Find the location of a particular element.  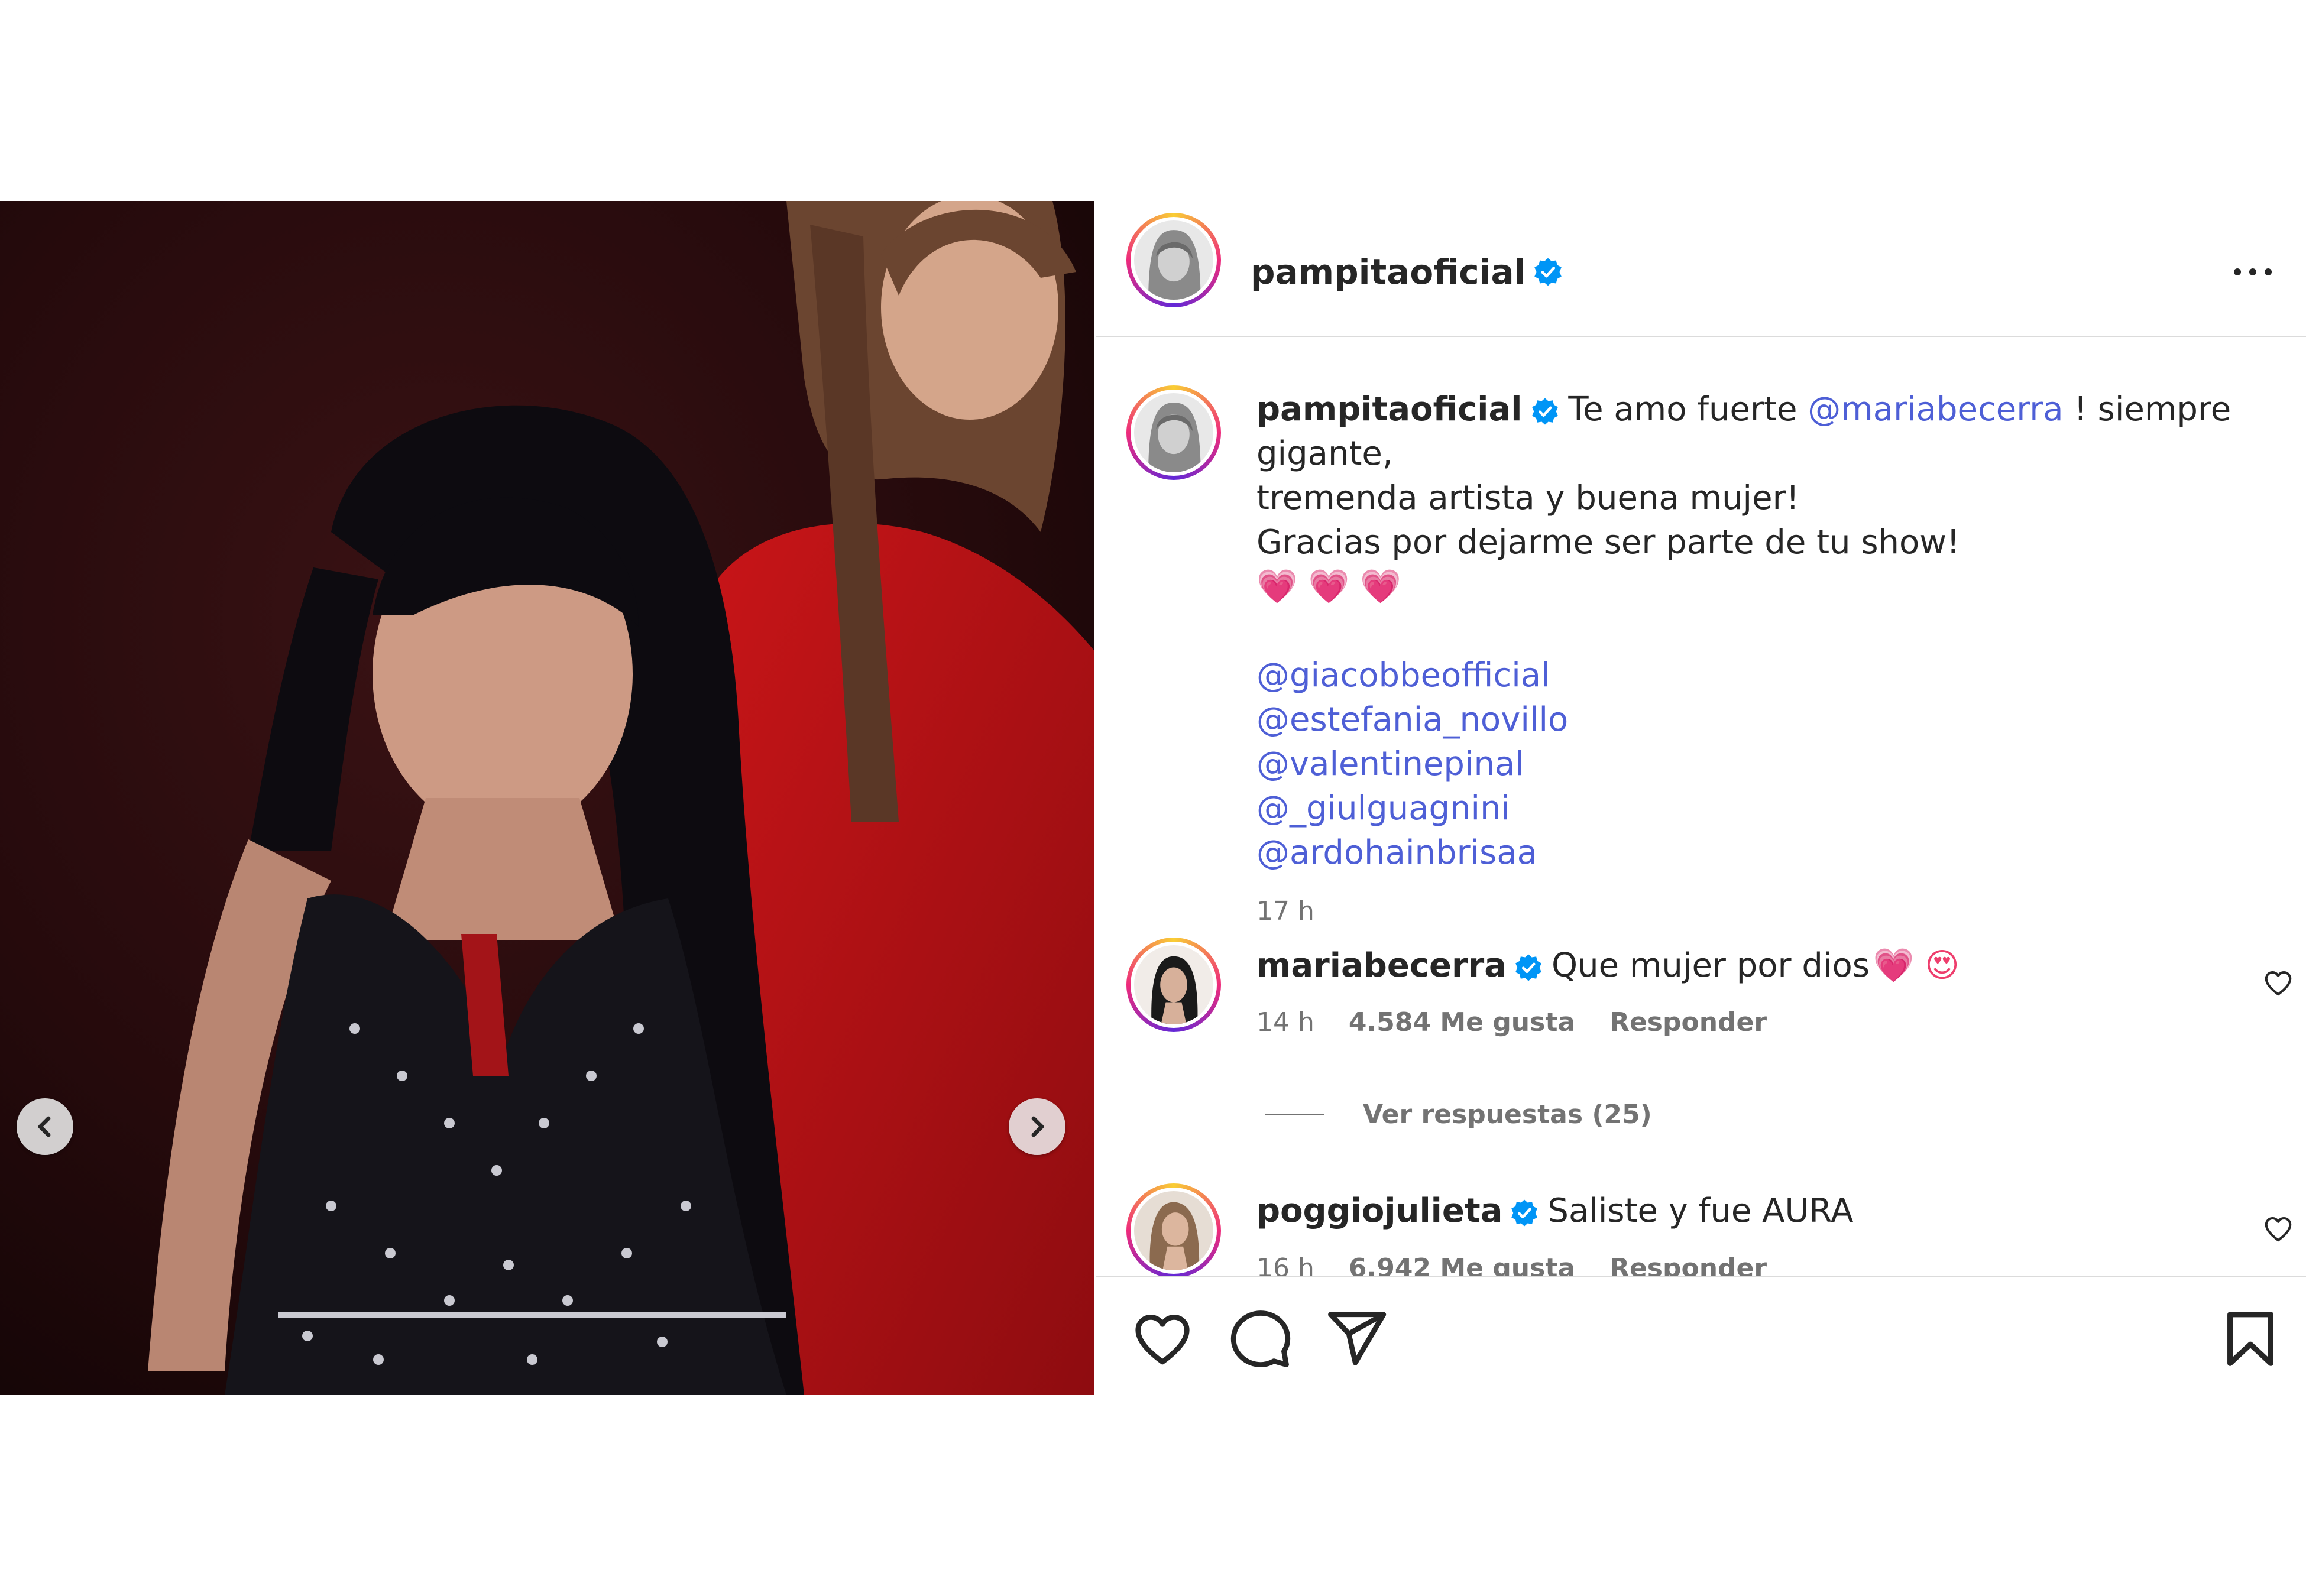

paper-plane-icon is located at coordinates (1356, 1338).